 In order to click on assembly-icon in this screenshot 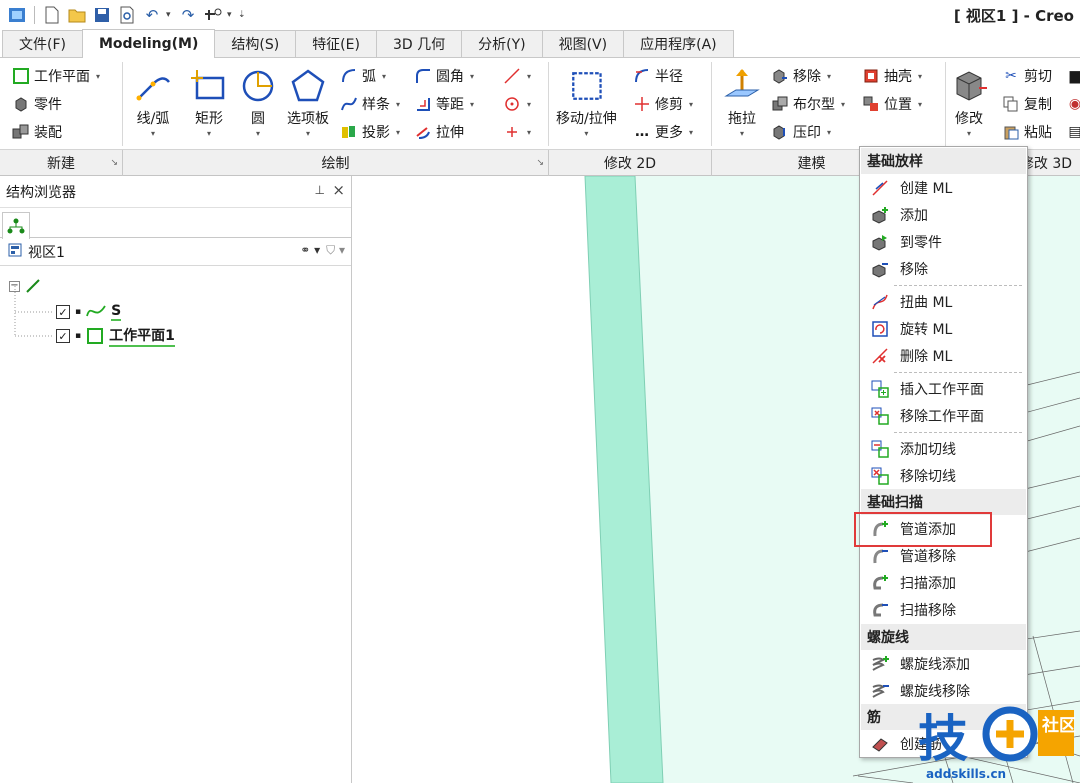, I will do `click(21, 132)`.